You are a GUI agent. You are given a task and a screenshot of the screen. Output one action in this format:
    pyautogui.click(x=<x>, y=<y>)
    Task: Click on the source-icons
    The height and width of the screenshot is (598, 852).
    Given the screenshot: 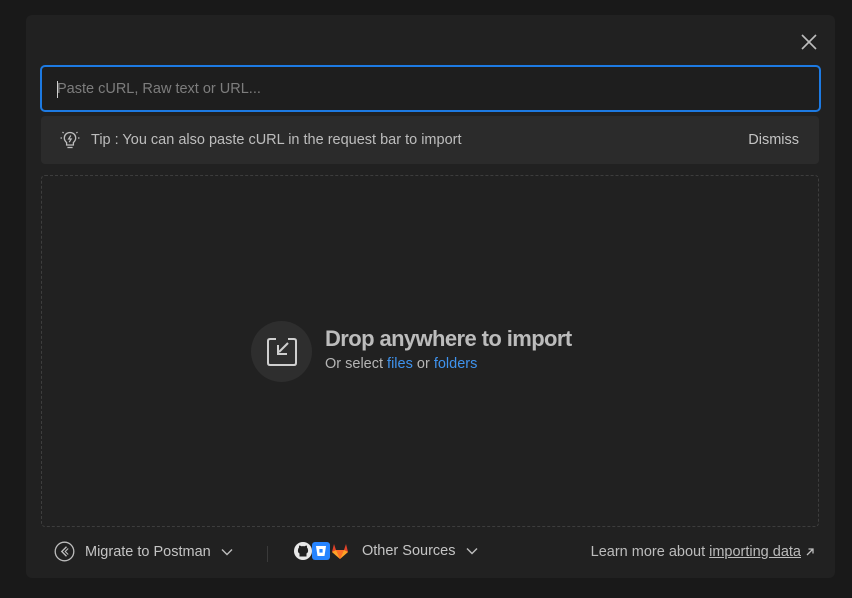 What is the action you would take?
    pyautogui.click(x=321, y=551)
    